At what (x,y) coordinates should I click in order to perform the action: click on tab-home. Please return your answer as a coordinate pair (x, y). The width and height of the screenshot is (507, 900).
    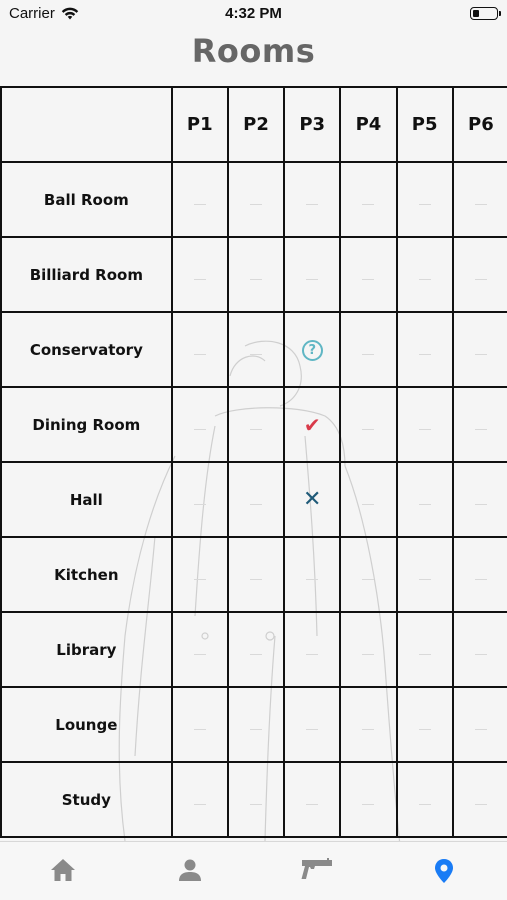
    Looking at the image, I should click on (63, 871).